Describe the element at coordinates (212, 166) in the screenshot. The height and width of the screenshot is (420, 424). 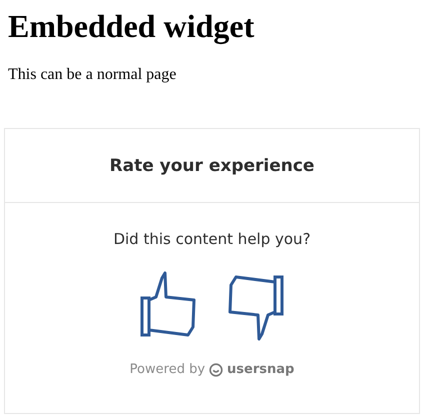
I see `widget-title: Rate your experience` at that location.